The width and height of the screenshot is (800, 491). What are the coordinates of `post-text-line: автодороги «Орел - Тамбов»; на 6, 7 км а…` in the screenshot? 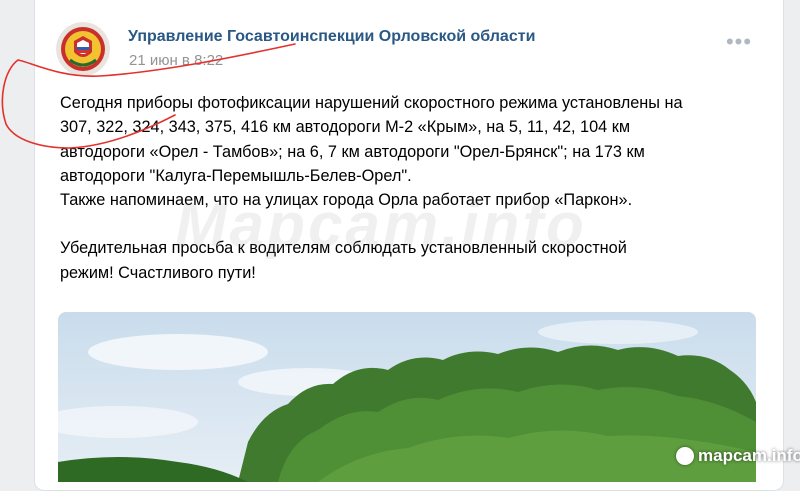 It's located at (352, 151).